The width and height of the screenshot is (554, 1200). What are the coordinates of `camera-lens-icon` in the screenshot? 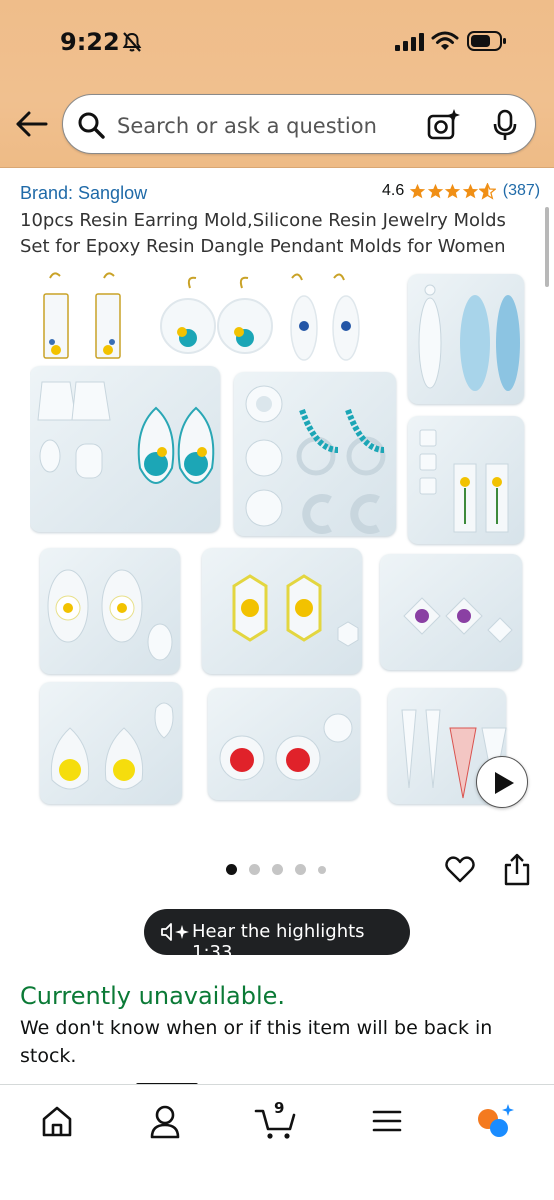 It's located at (444, 125).